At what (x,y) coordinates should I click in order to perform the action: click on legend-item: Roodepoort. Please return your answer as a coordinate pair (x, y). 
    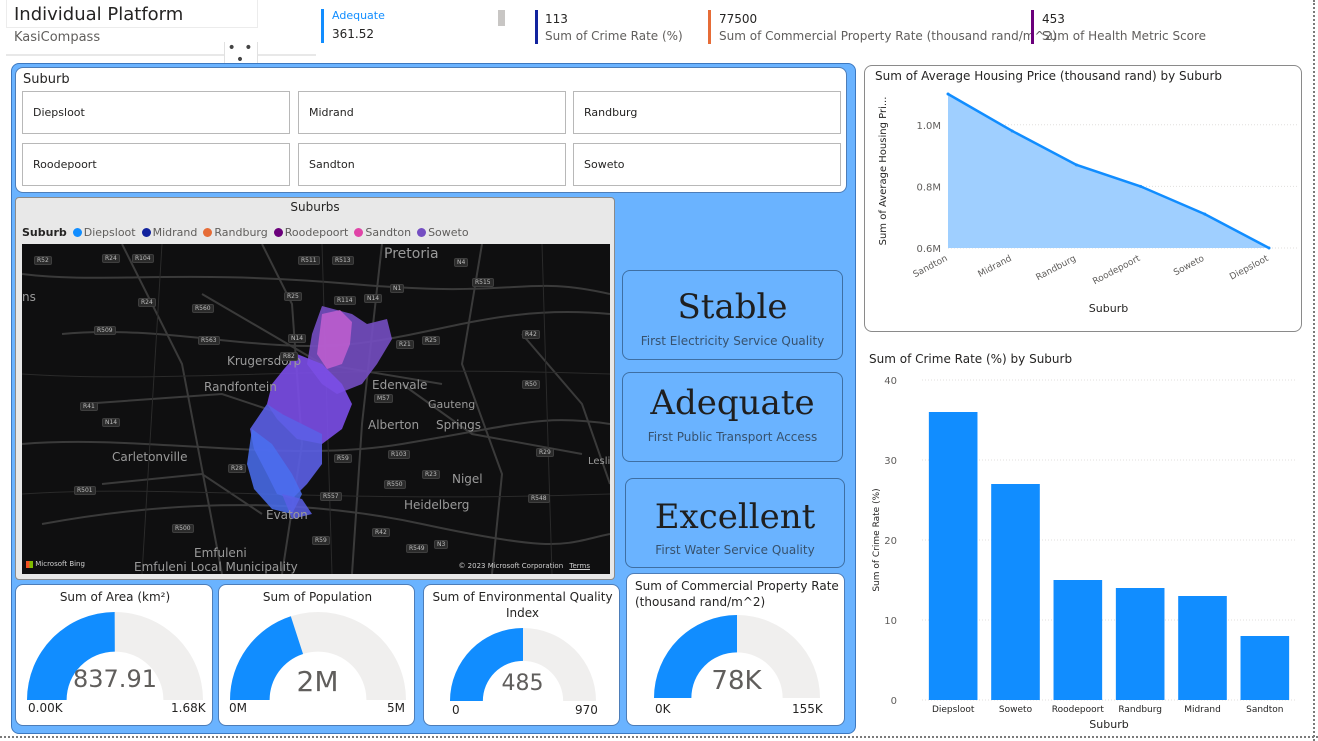
    Looking at the image, I should click on (311, 232).